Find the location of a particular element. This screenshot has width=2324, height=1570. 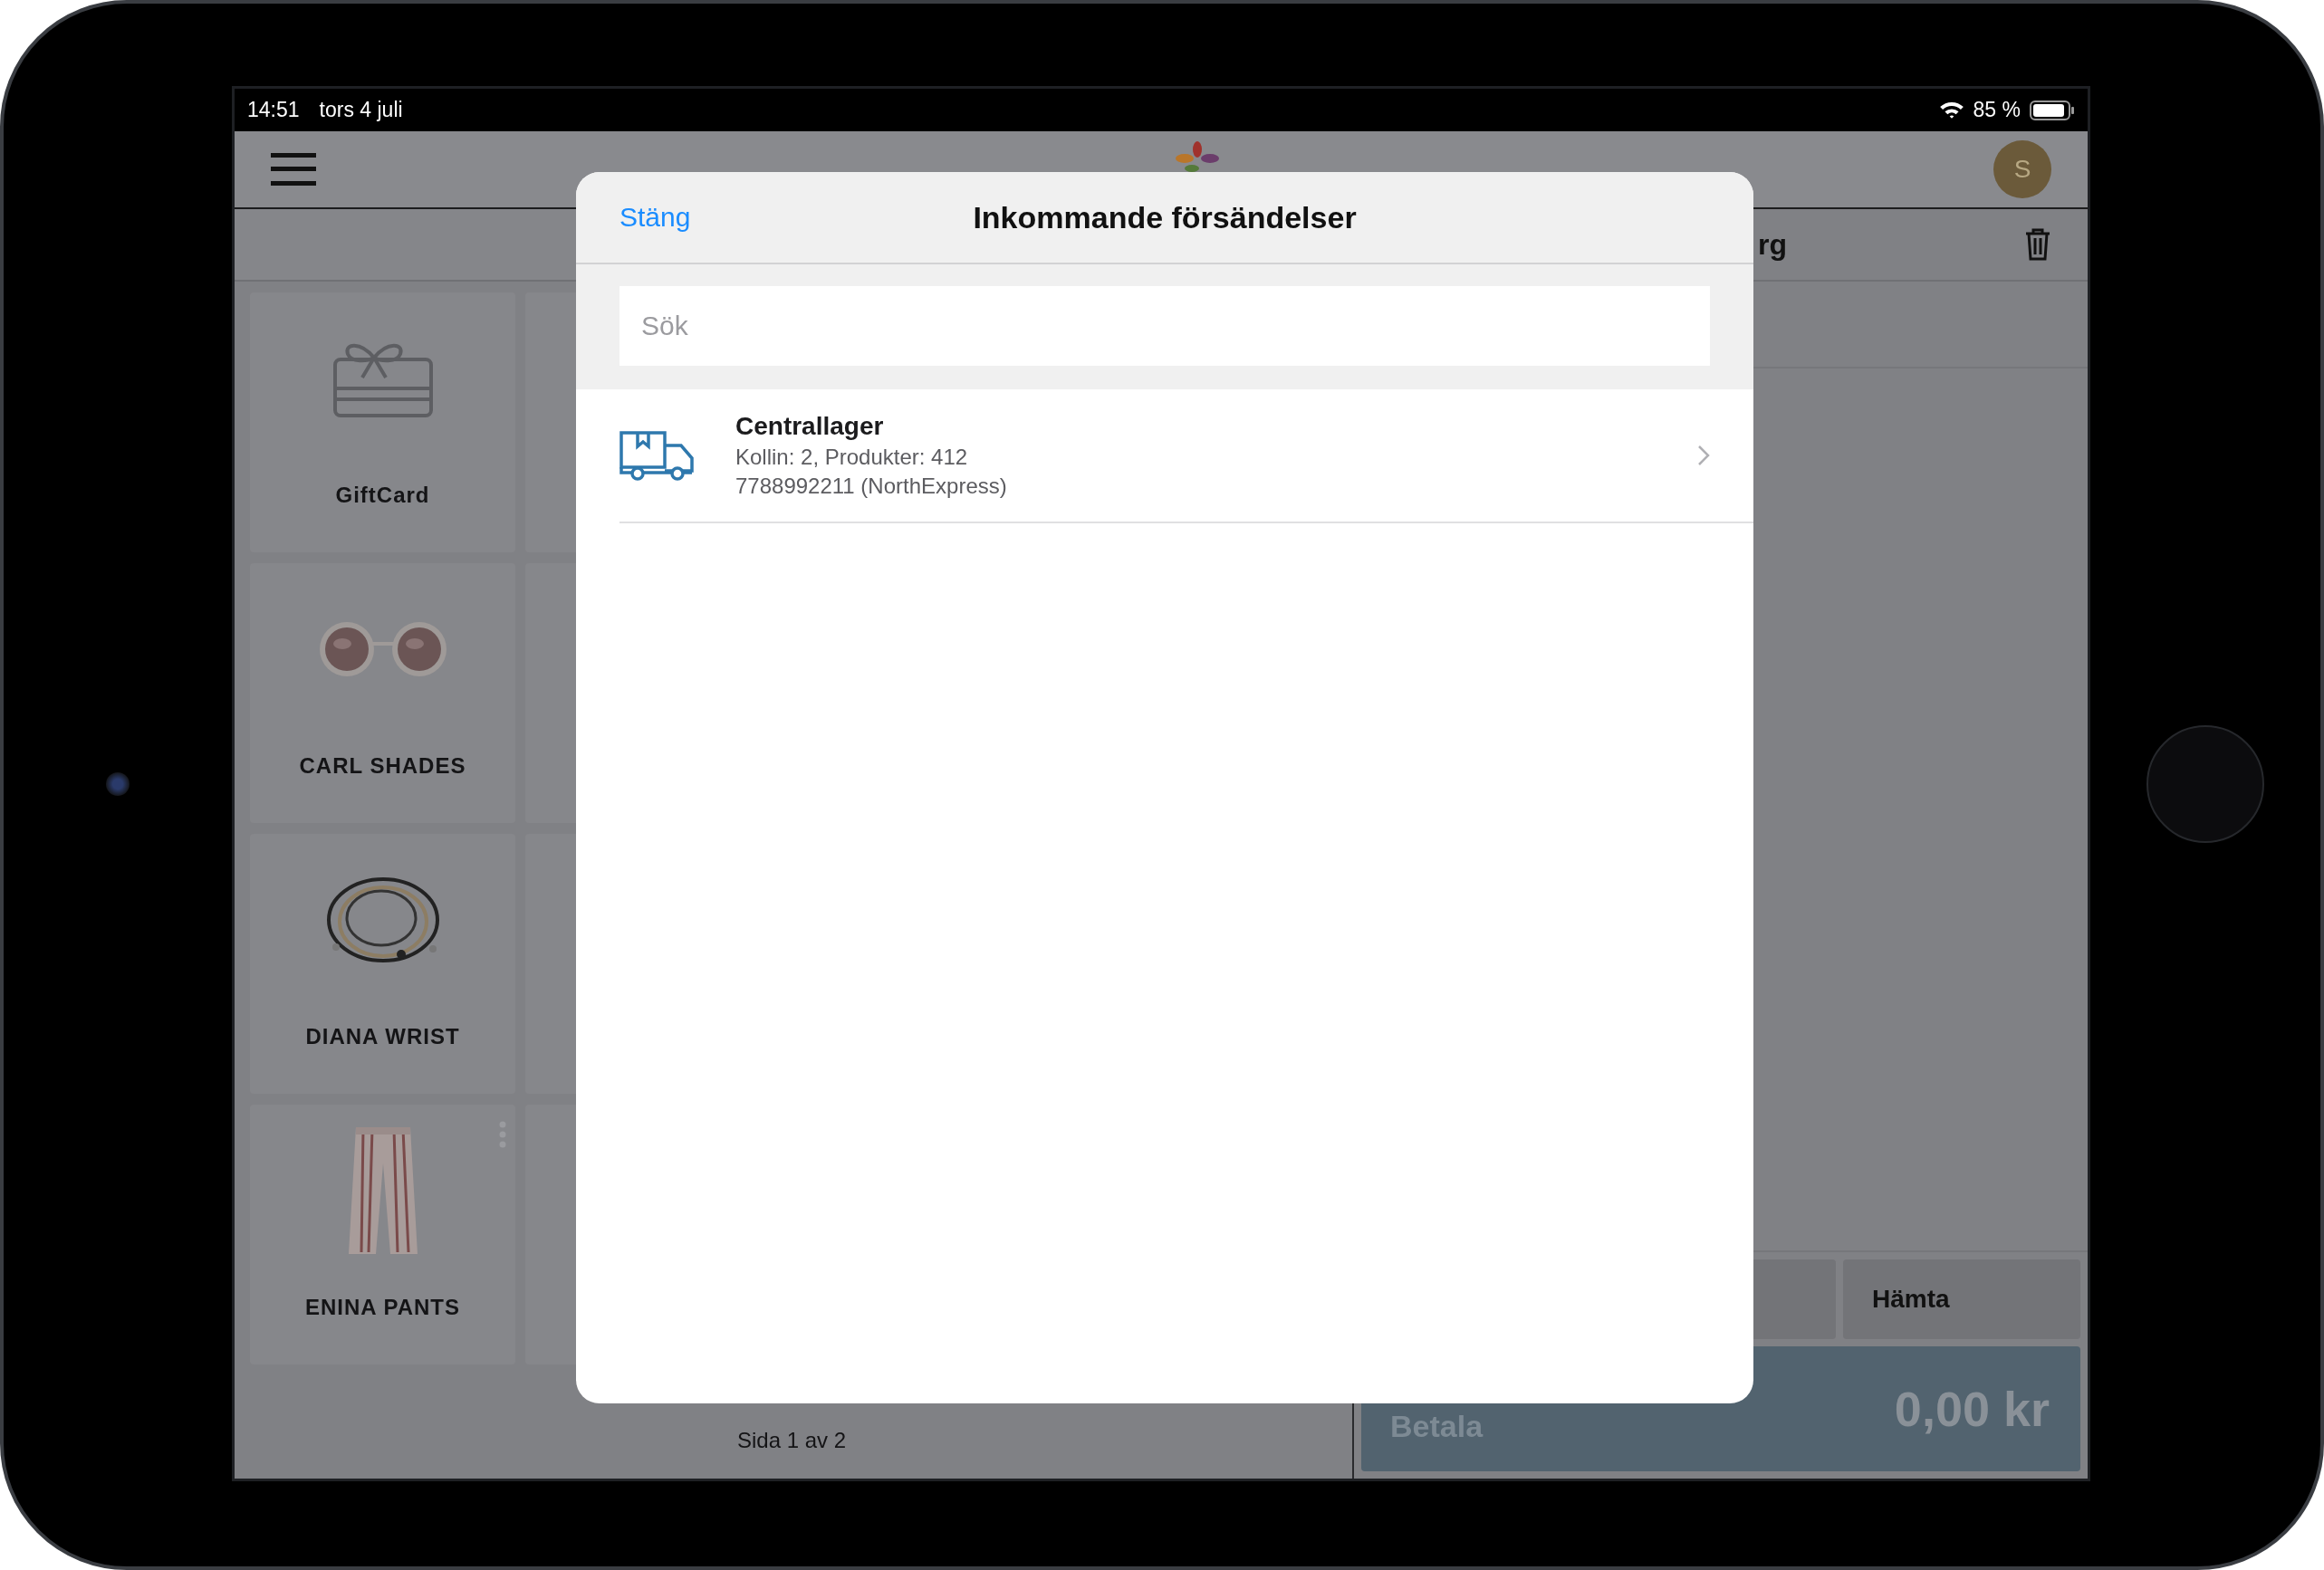

user-avatar: S is located at coordinates (2022, 169).